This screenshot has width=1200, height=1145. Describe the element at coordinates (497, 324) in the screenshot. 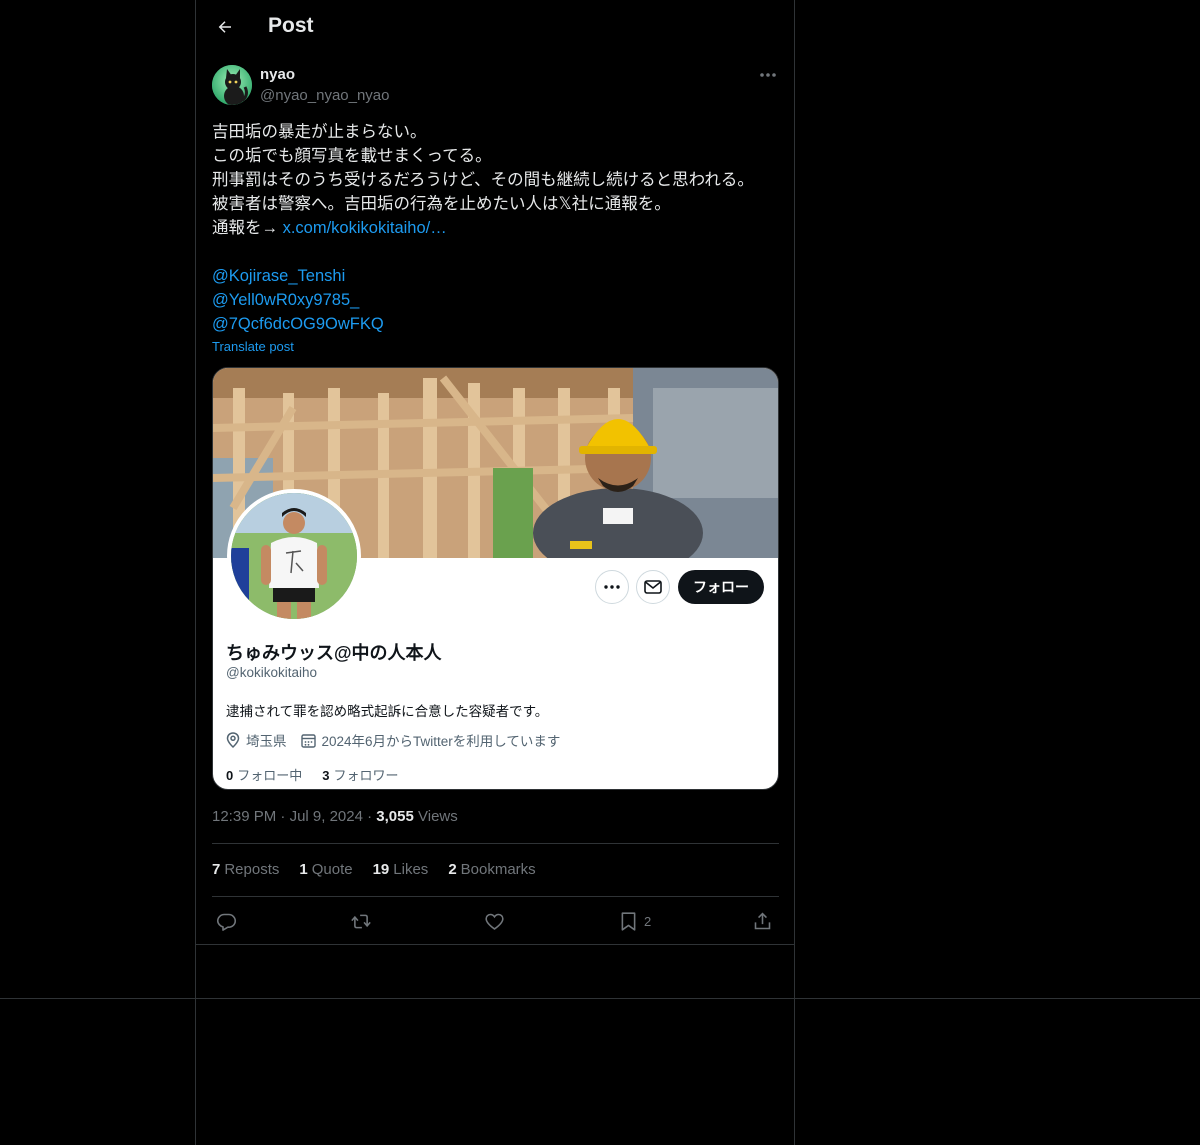

I see `mention-link: @7Qcf6dcOG9OwFKQ` at that location.